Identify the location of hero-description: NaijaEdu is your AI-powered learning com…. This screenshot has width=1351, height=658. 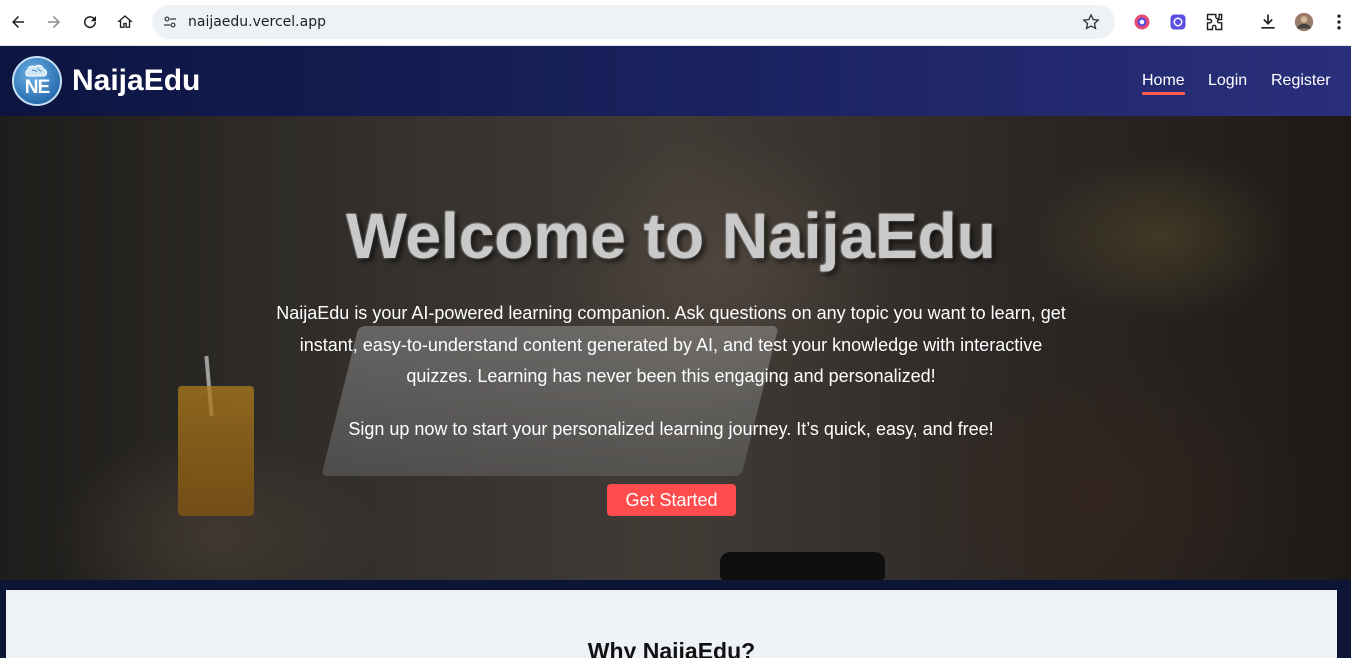
(671, 344).